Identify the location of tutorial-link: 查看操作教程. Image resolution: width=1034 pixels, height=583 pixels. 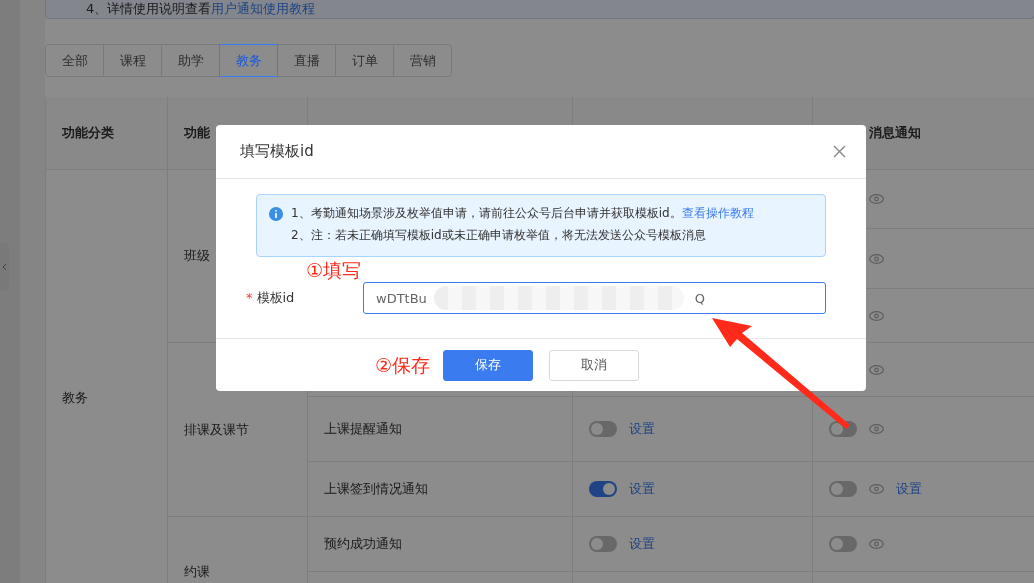
(717, 213).